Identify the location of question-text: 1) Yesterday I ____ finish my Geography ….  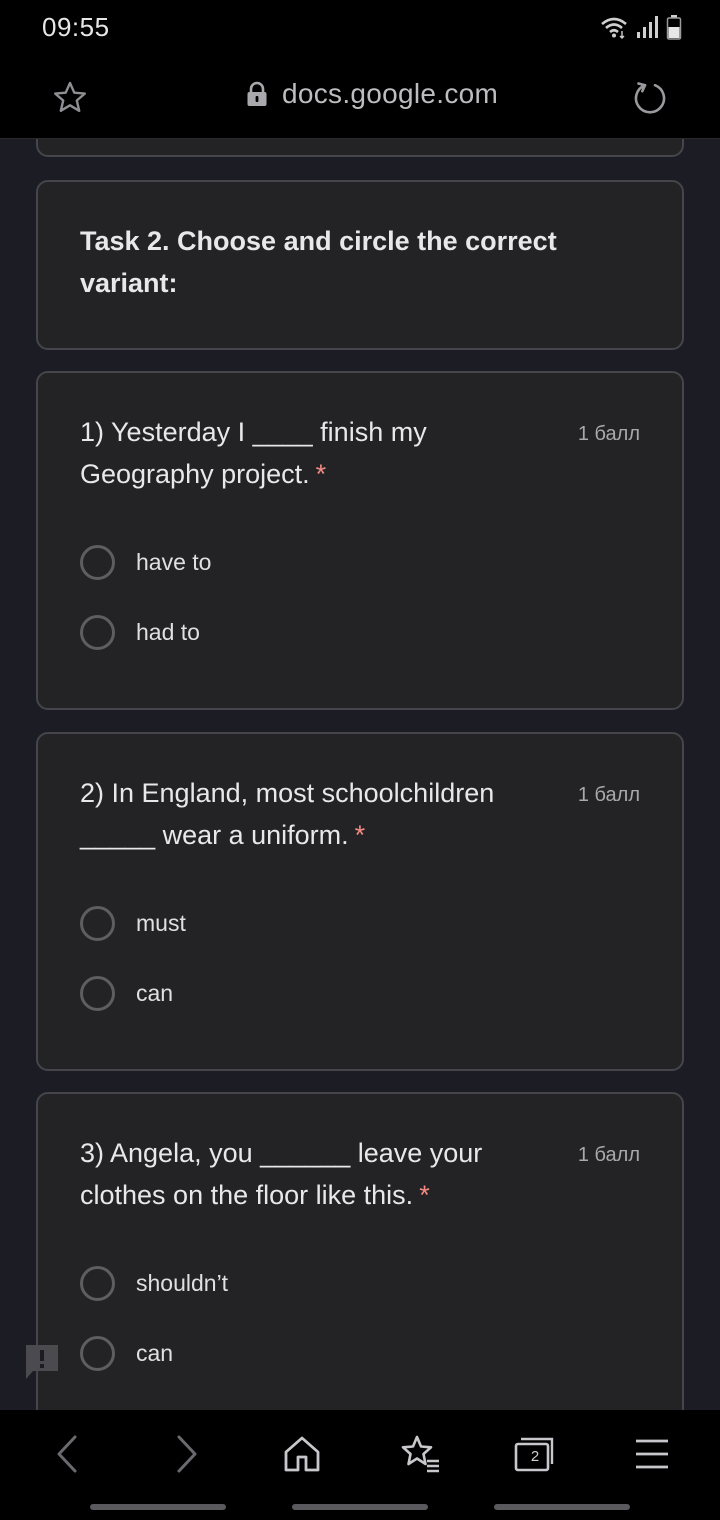
(253, 453).